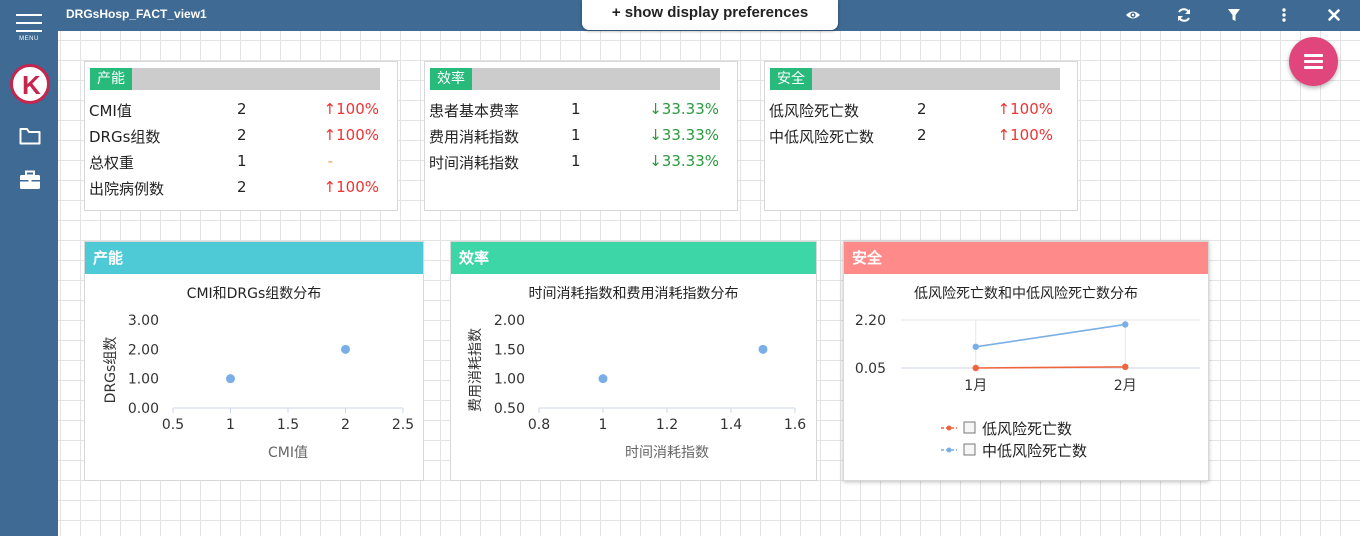 This screenshot has height=536, width=1360. What do you see at coordinates (136, 14) in the screenshot?
I see `view-title: DRGsHosp_FACT_view1` at bounding box center [136, 14].